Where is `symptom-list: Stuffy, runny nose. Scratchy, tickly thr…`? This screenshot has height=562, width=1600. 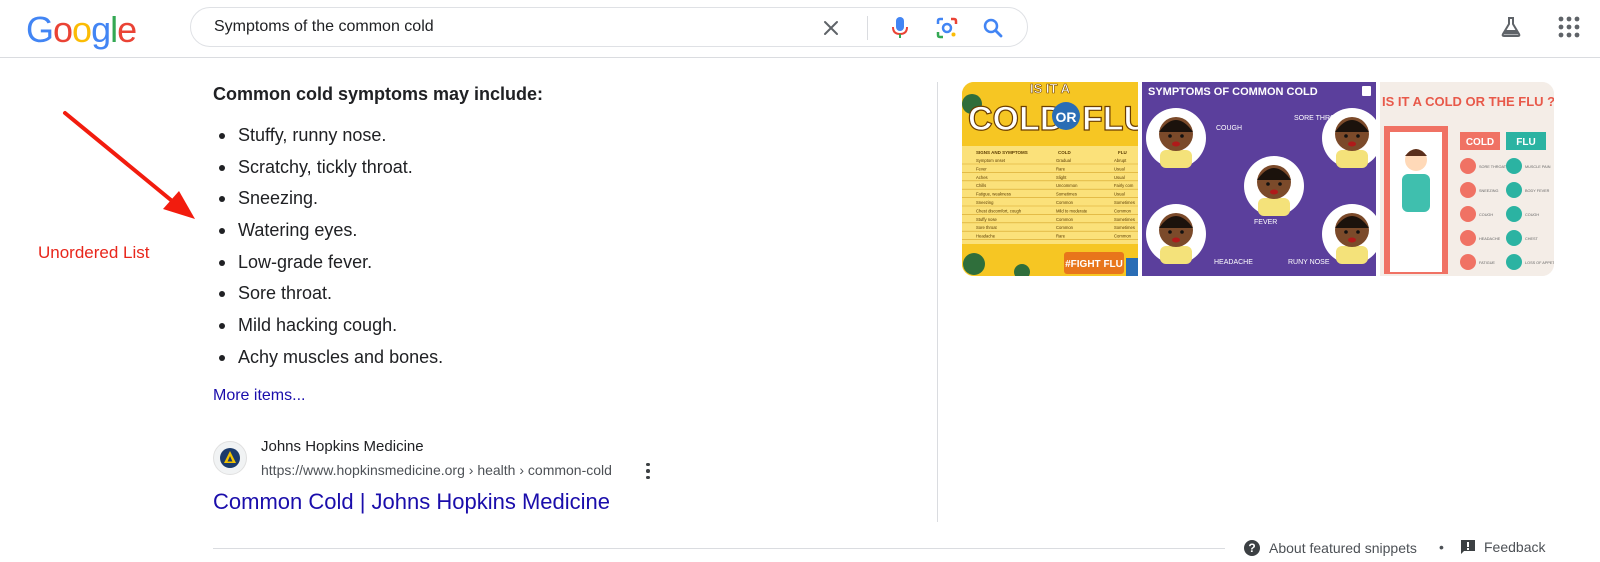
symptom-list: Stuffy, runny nose. Scratchy, tickly thr… is located at coordinates (330, 247).